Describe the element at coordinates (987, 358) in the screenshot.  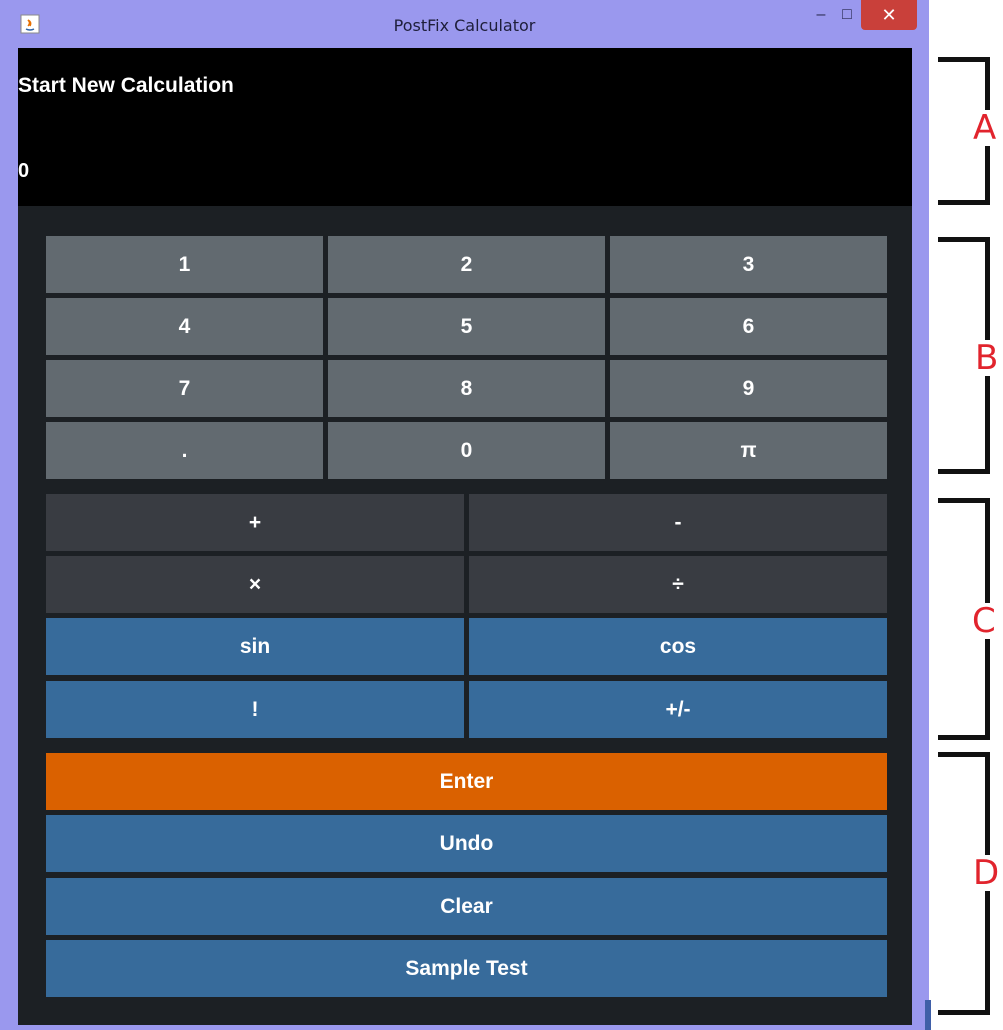
I see `annotation-label-b: B` at that location.